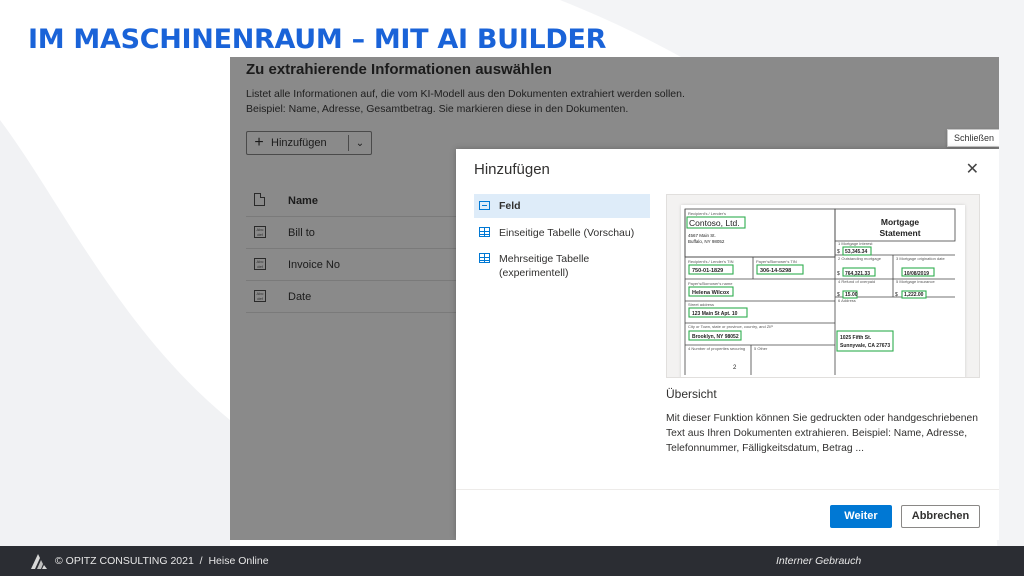  I want to click on table-header-row: Name, so click(351, 201).